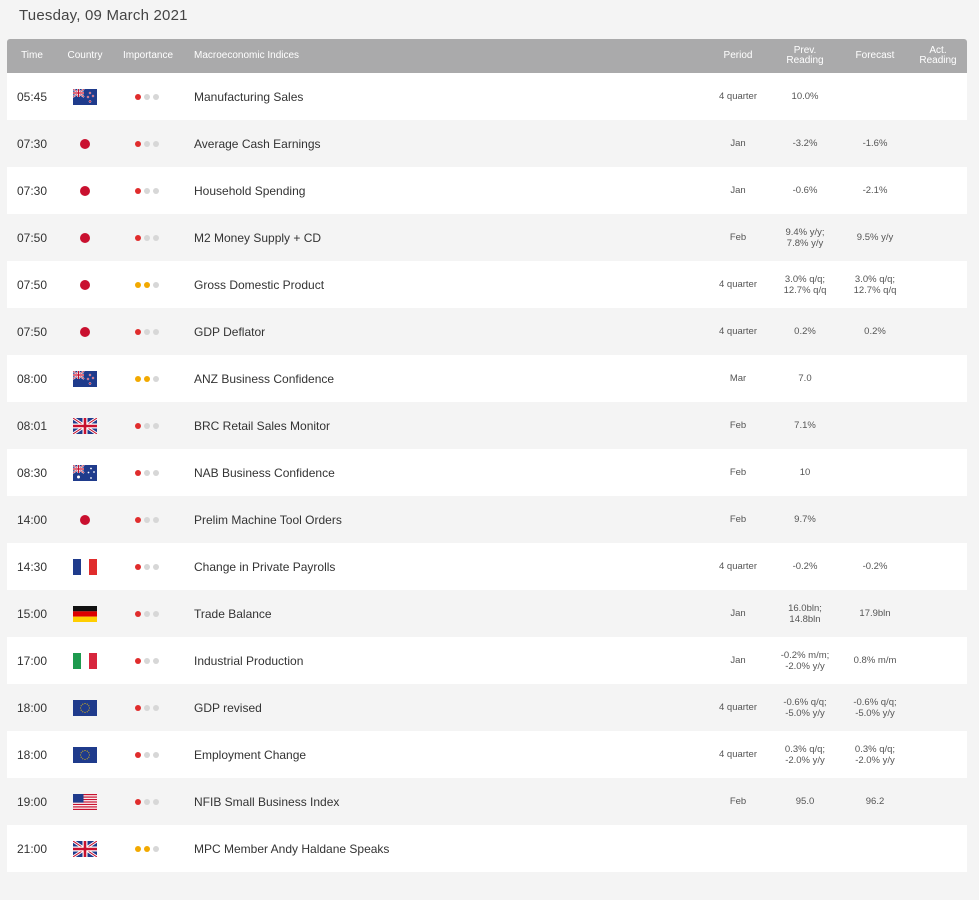 The height and width of the screenshot is (900, 979). What do you see at coordinates (264, 566) in the screenshot?
I see `indicator-name: Change in Private Payrolls` at bounding box center [264, 566].